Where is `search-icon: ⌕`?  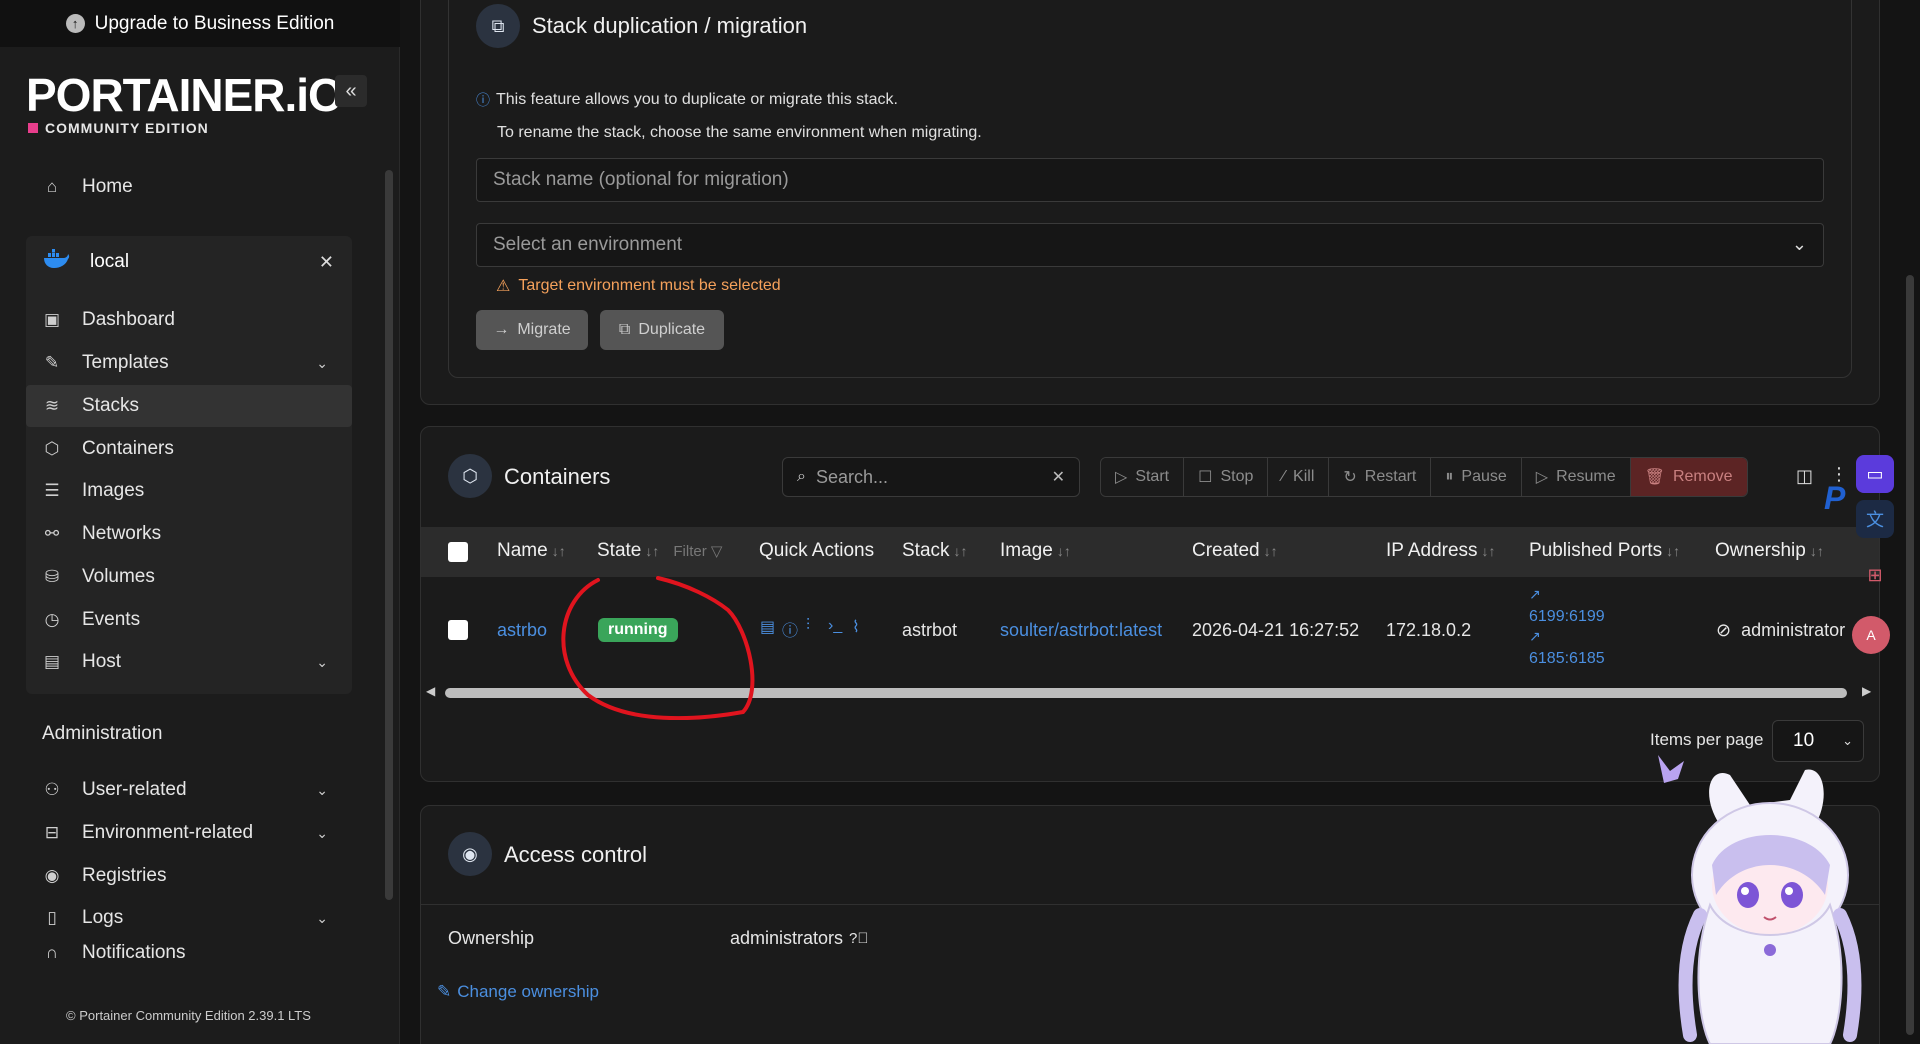 search-icon: ⌕ is located at coordinates (801, 476).